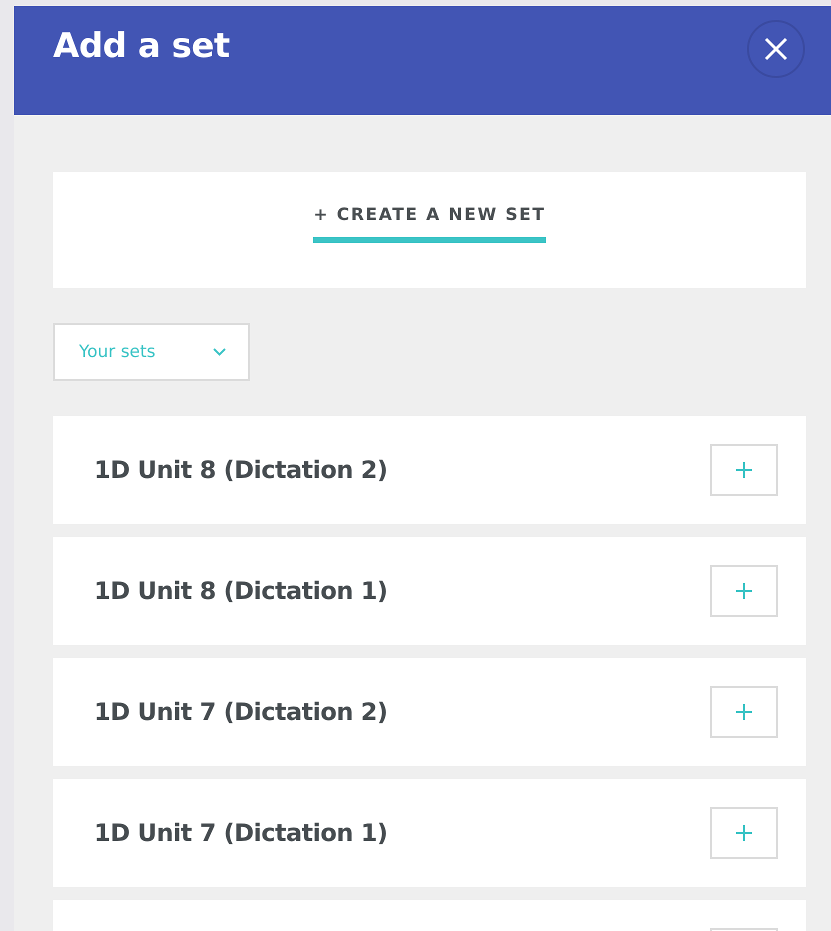 Image resolution: width=831 pixels, height=931 pixels. What do you see at coordinates (141, 46) in the screenshot?
I see `dialog-title: Add a set` at bounding box center [141, 46].